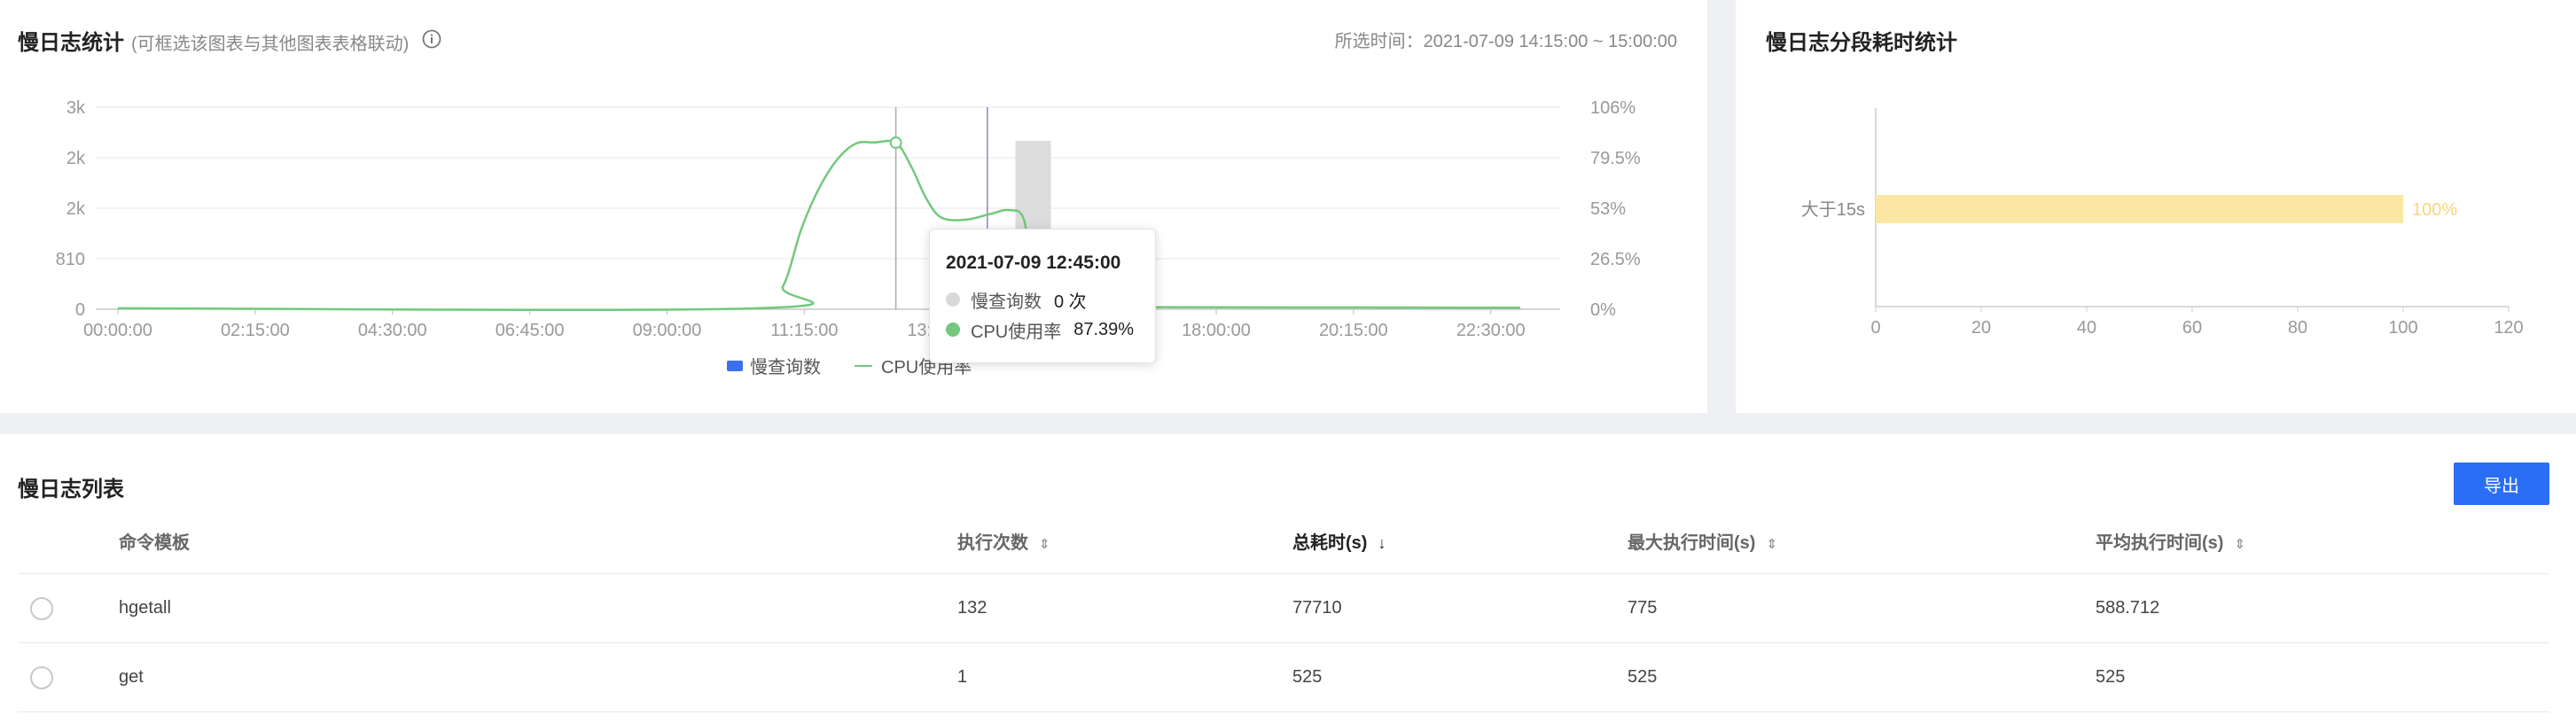 Image resolution: width=2576 pixels, height=723 pixels. Describe the element at coordinates (1124, 541) in the screenshot. I see `header-exec-count: 执行次数 ⇕` at that location.